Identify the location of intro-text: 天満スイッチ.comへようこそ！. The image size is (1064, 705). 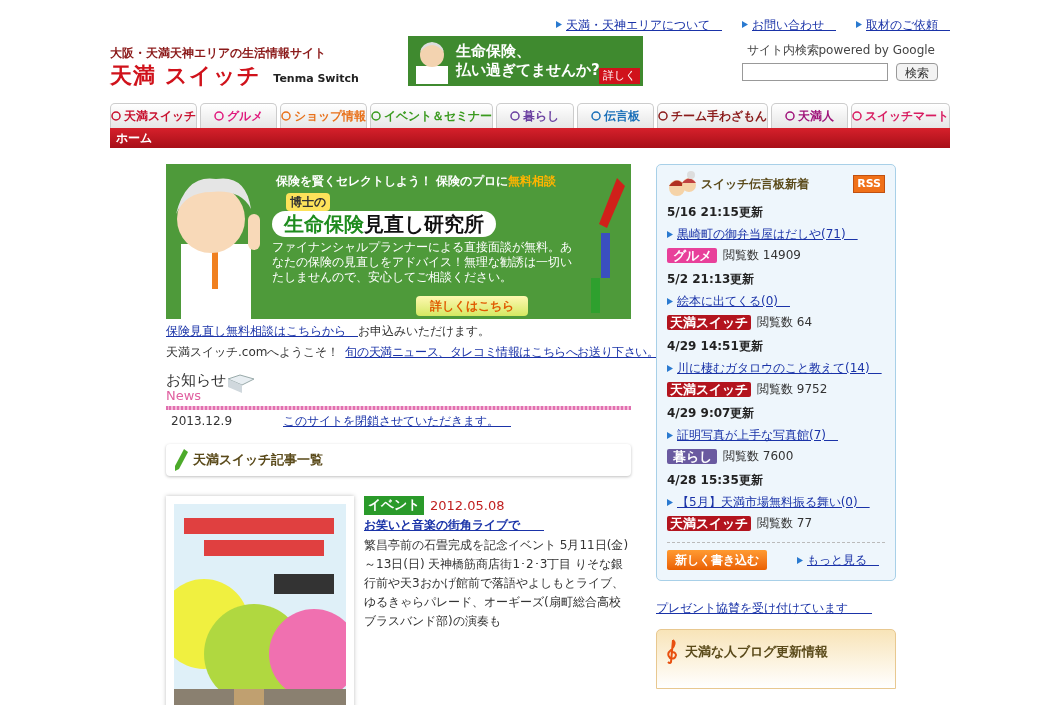
(253, 352).